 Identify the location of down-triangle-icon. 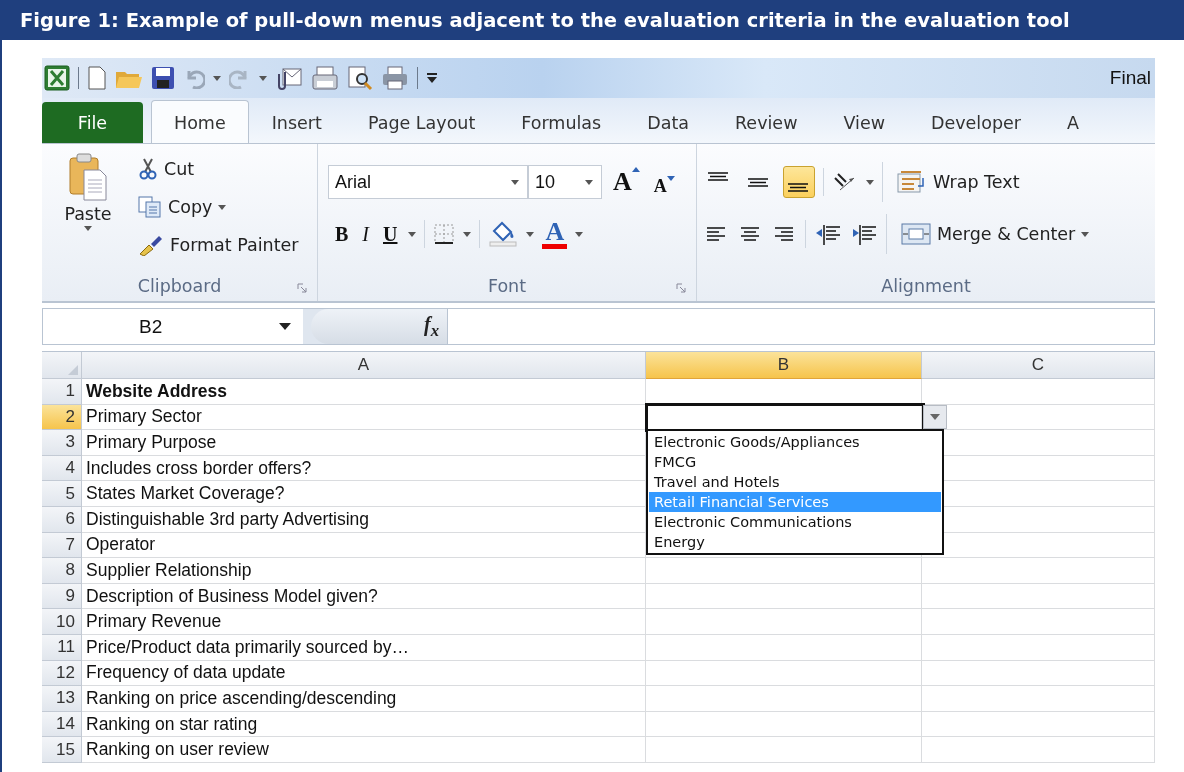
(670, 178).